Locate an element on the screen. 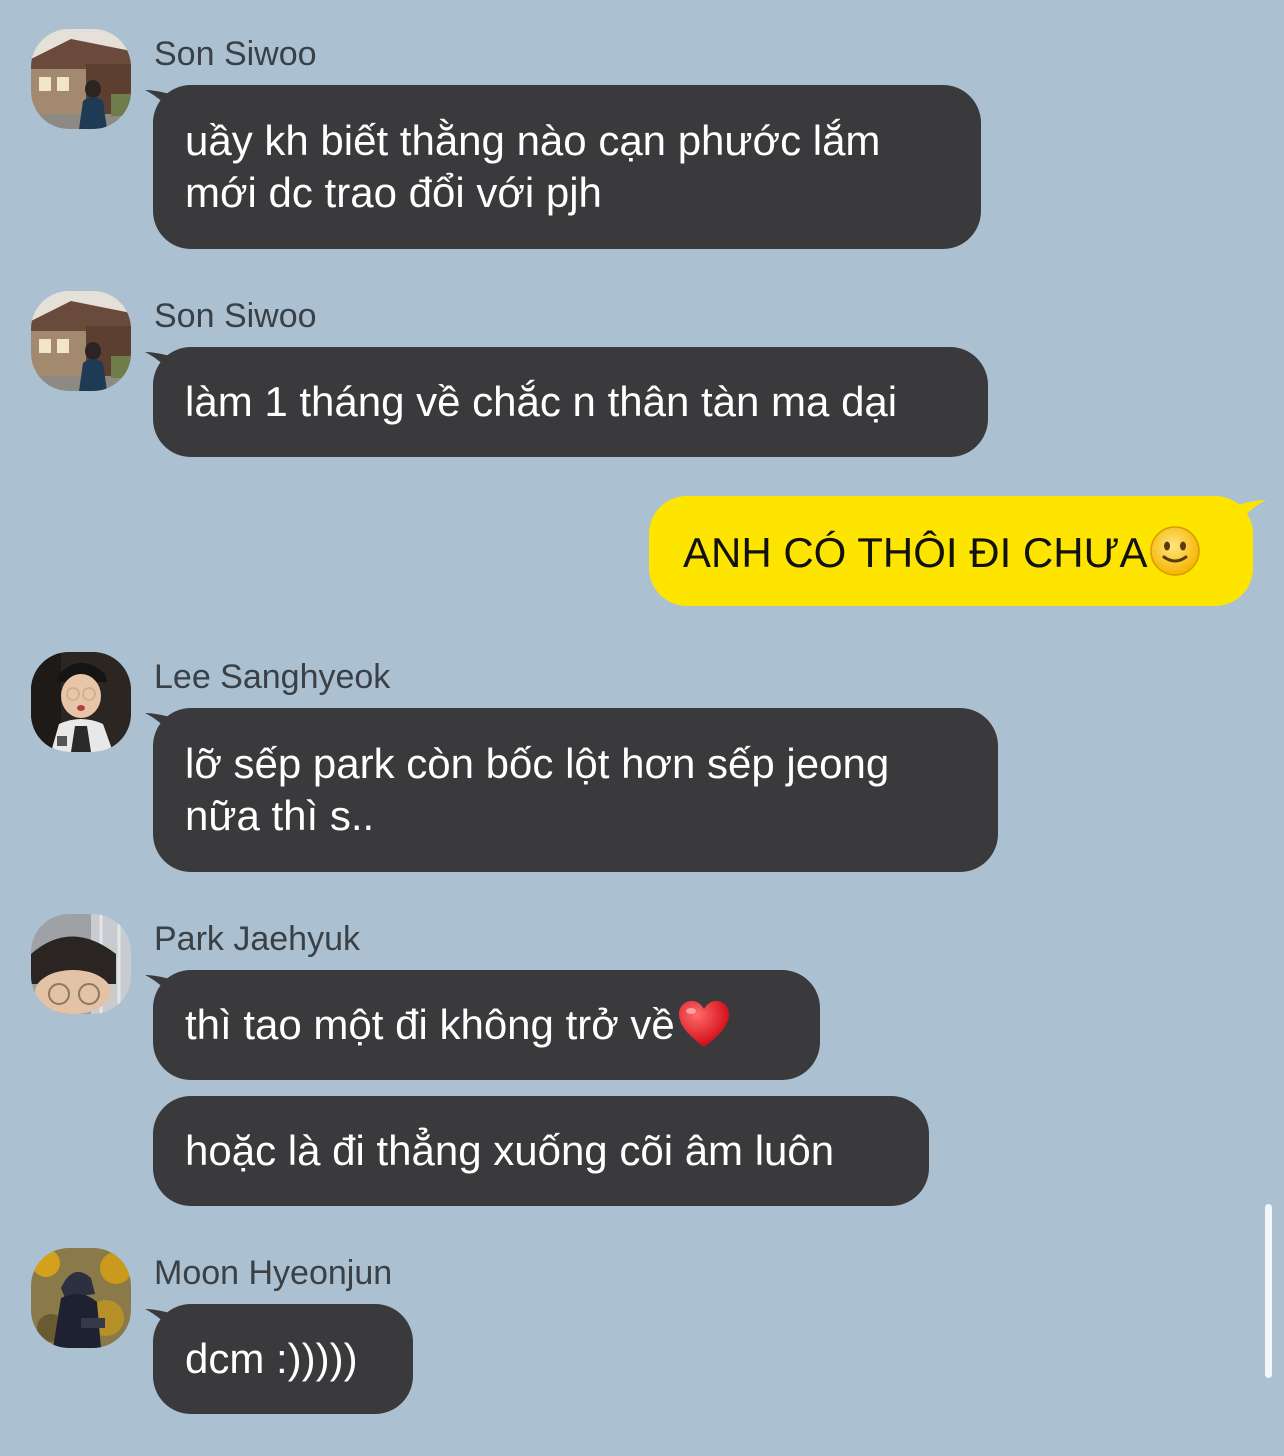 This screenshot has width=1284, height=1456. message-bubble: dcm :))))) is located at coordinates (283, 1359).